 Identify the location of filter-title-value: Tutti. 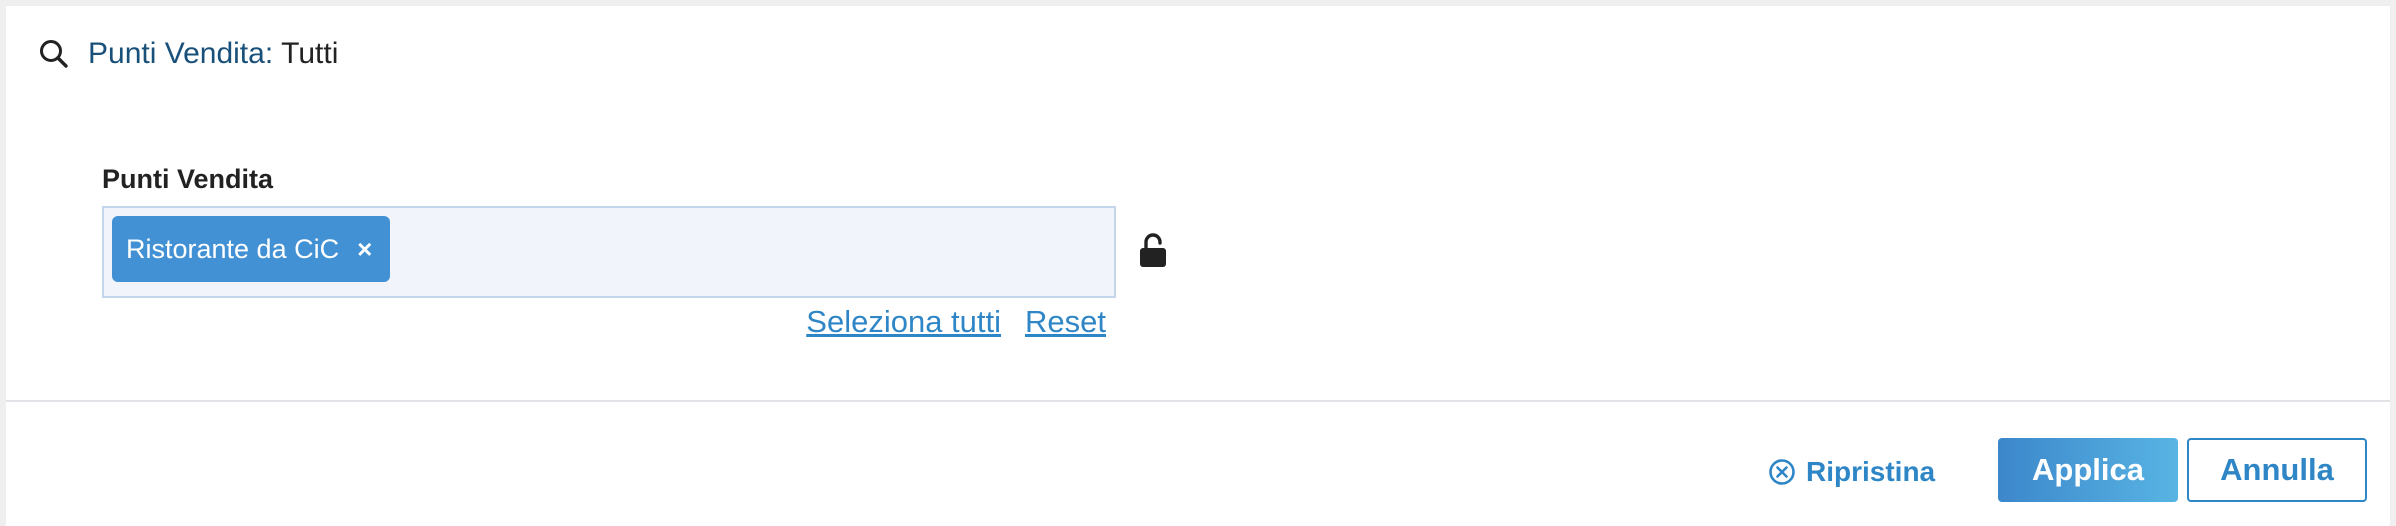
(310, 53).